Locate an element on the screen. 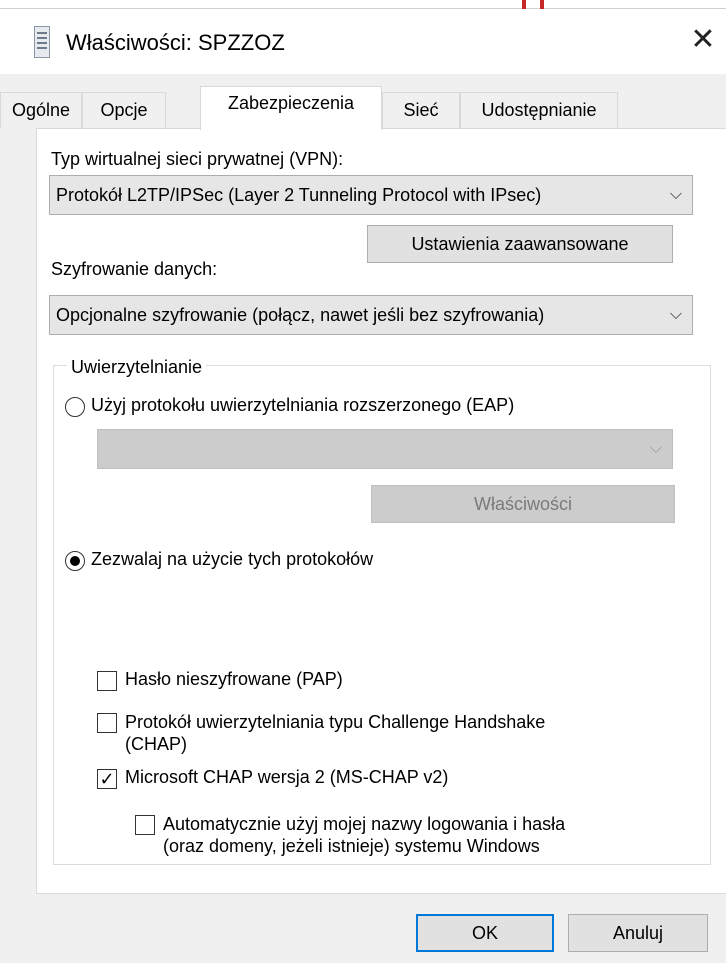 Image resolution: width=726 pixels, height=963 pixels. background-red-mark is located at coordinates (533, 4).